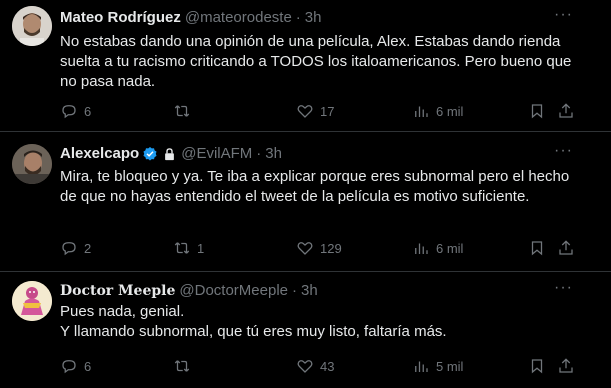 The height and width of the screenshot is (388, 611). I want to click on like-button: 43, so click(315, 366).